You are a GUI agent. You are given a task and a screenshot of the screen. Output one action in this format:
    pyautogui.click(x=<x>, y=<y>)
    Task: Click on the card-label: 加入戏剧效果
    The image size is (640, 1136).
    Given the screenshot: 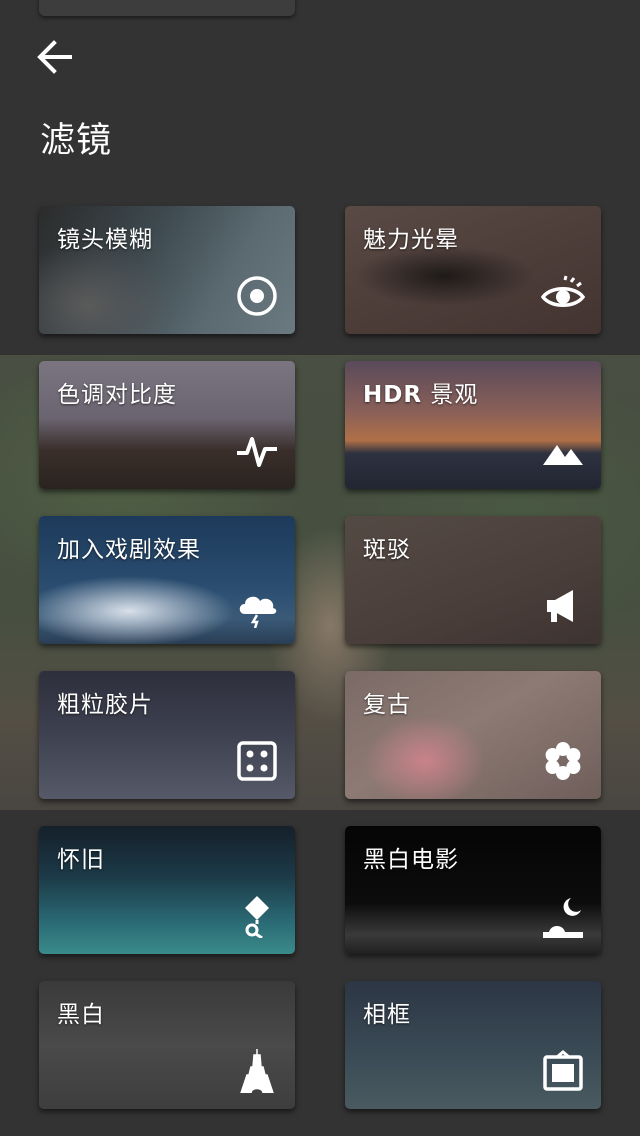 What is the action you would take?
    pyautogui.click(x=129, y=550)
    